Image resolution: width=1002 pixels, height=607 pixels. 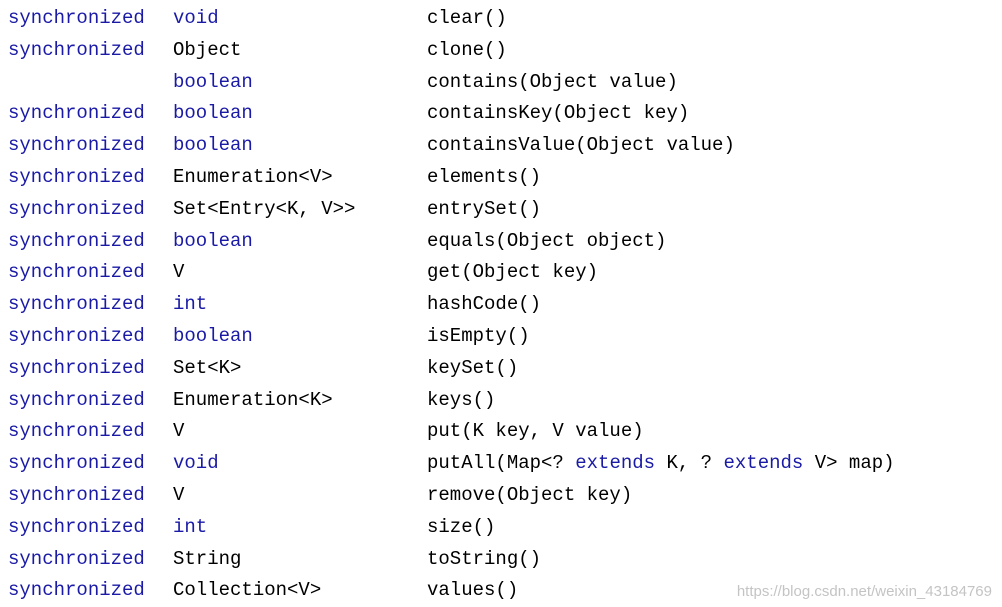 What do you see at coordinates (207, 49) in the screenshot?
I see `method-return-type: Object` at bounding box center [207, 49].